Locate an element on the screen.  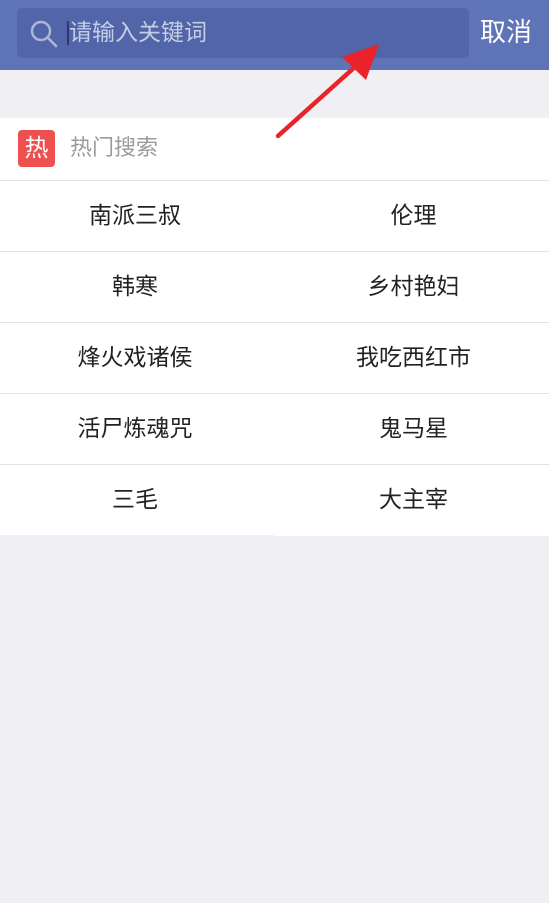
hot-search-item: 我吃西红市 is located at coordinates (413, 358).